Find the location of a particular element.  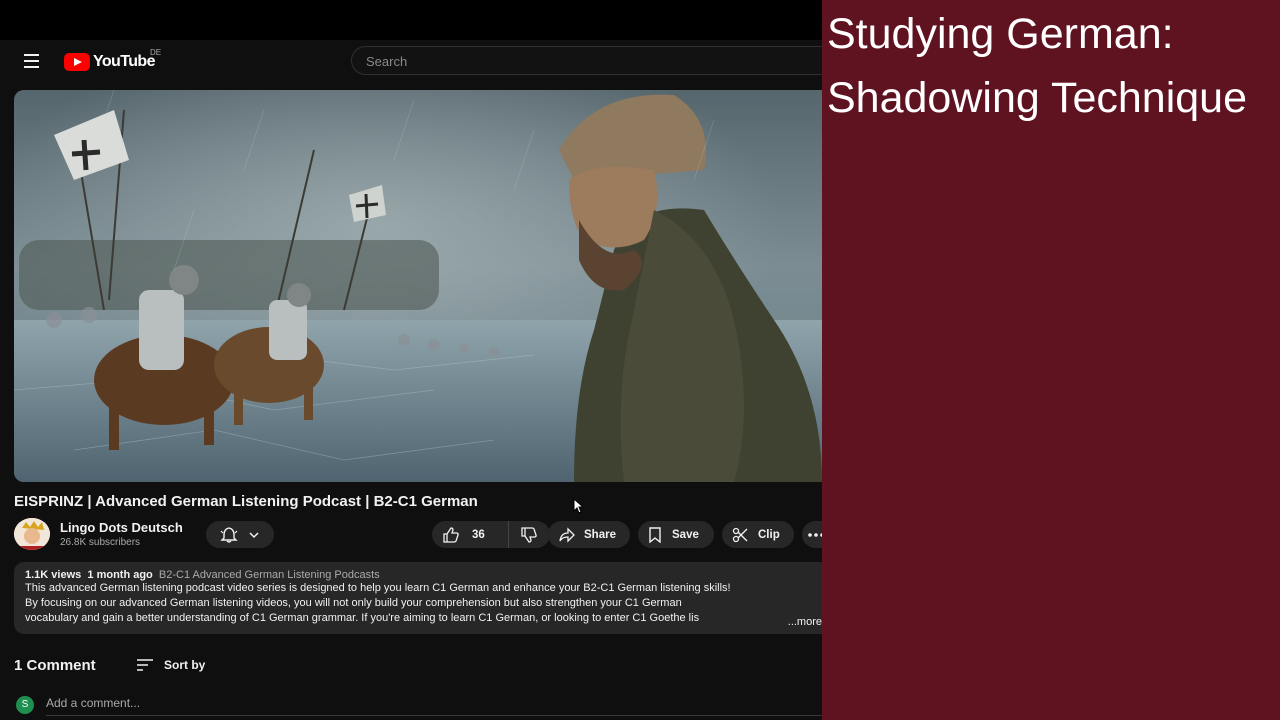

dislike-button is located at coordinates (529, 534).